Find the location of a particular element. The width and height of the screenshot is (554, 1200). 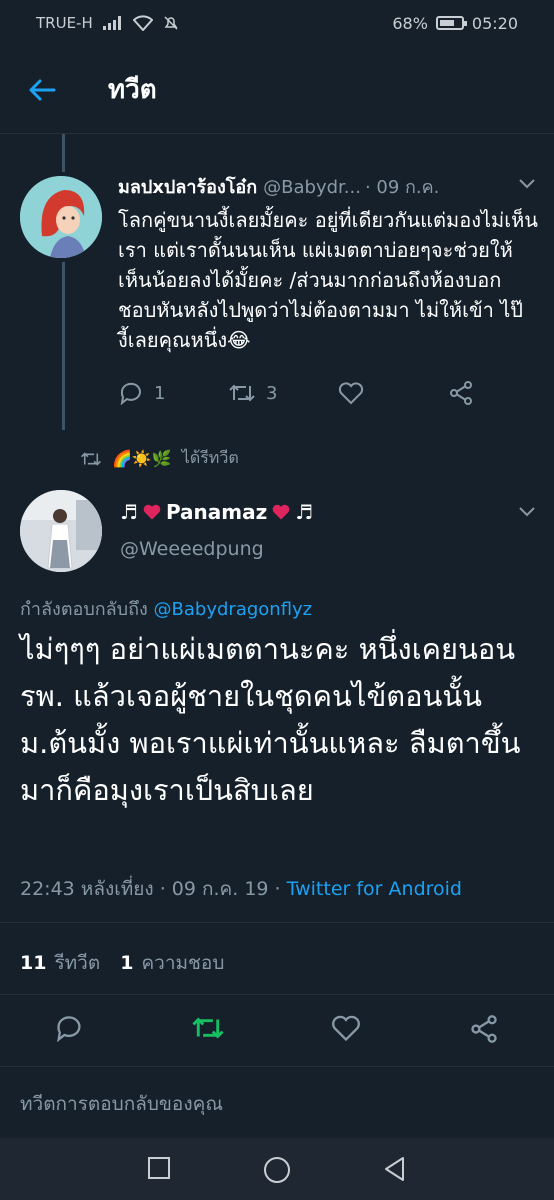

home-button is located at coordinates (277, 1172).